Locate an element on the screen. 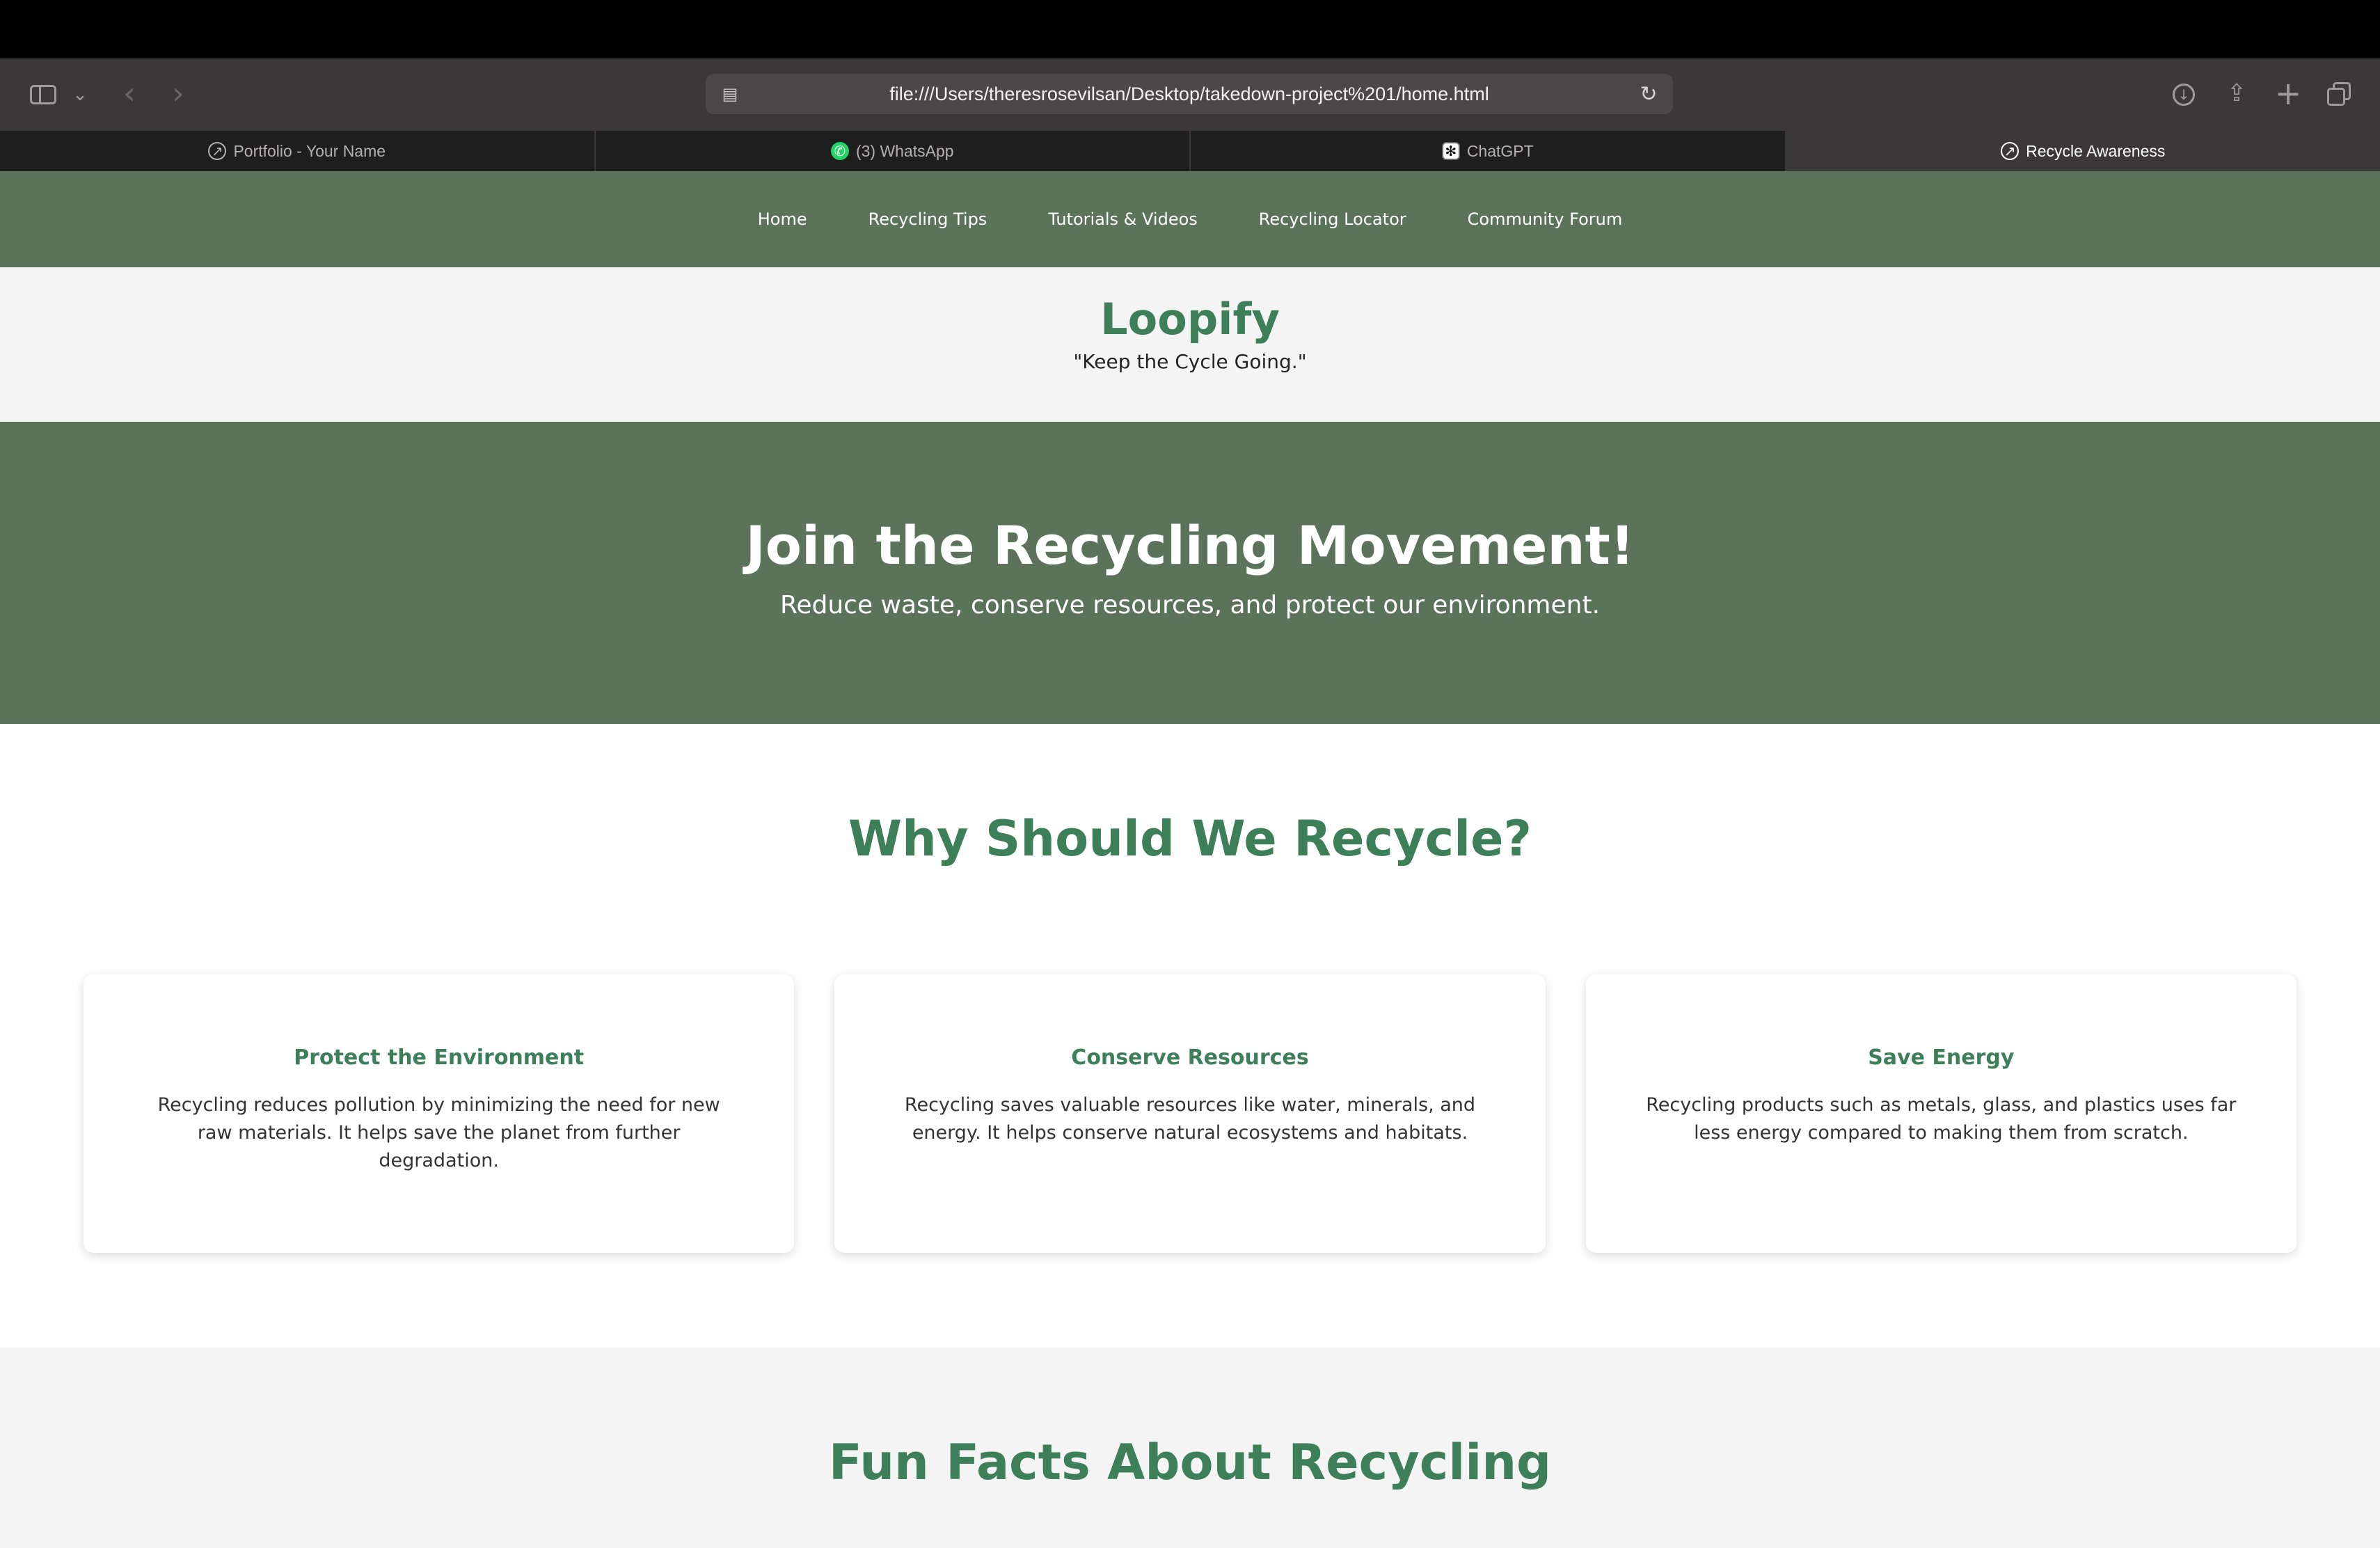 This screenshot has height=1548, width=2380. fun-facts-section: Fun Facts About Recycling is located at coordinates (1190, 1448).